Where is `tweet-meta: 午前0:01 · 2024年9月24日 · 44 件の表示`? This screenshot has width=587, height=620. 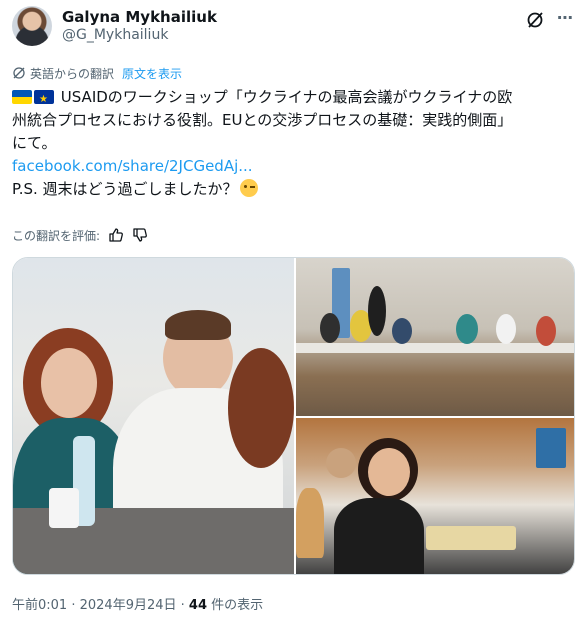 tweet-meta: 午前0:01 · 2024年9月24日 · 44 件の表示 is located at coordinates (137, 603).